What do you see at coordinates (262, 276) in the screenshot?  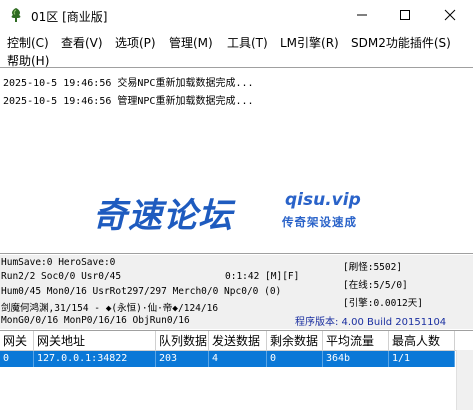 I see `status-time: 0:1:42 [M][F]` at bounding box center [262, 276].